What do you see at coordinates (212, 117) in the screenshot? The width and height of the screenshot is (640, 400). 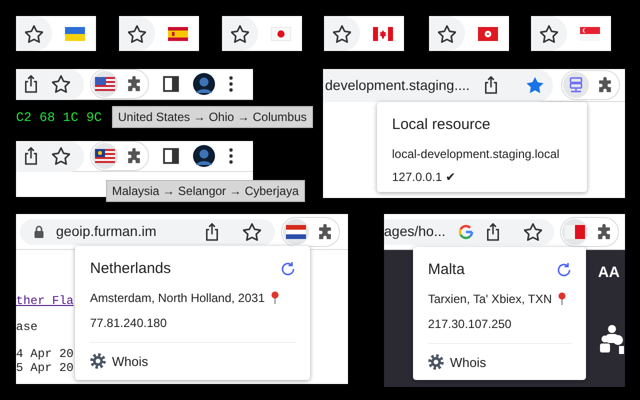 I see `location-tooltip: United States → Ohio → Columbus` at bounding box center [212, 117].